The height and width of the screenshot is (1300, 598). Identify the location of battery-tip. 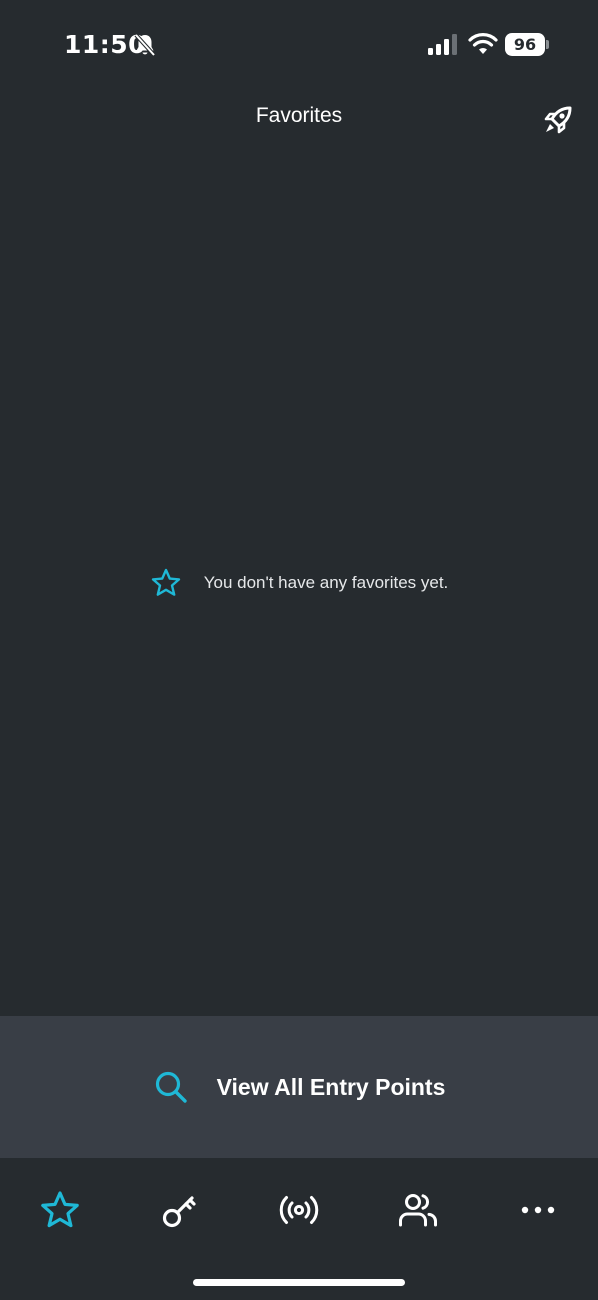
(547, 44).